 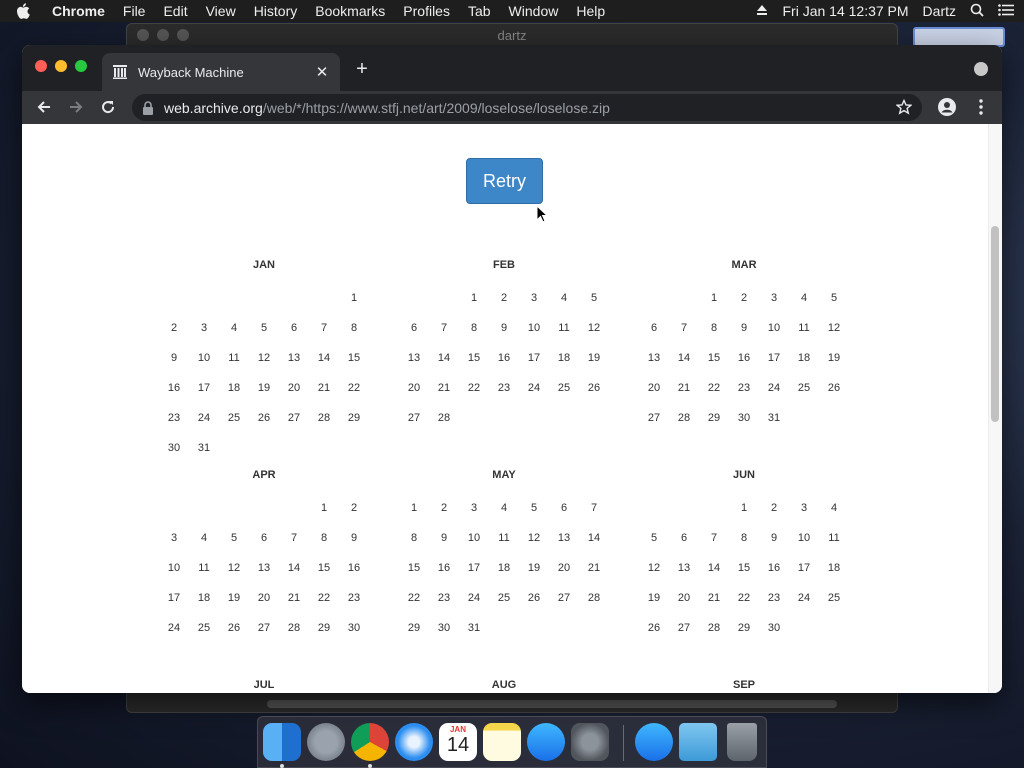 I want to click on calendar-day: 22, so click(x=744, y=598).